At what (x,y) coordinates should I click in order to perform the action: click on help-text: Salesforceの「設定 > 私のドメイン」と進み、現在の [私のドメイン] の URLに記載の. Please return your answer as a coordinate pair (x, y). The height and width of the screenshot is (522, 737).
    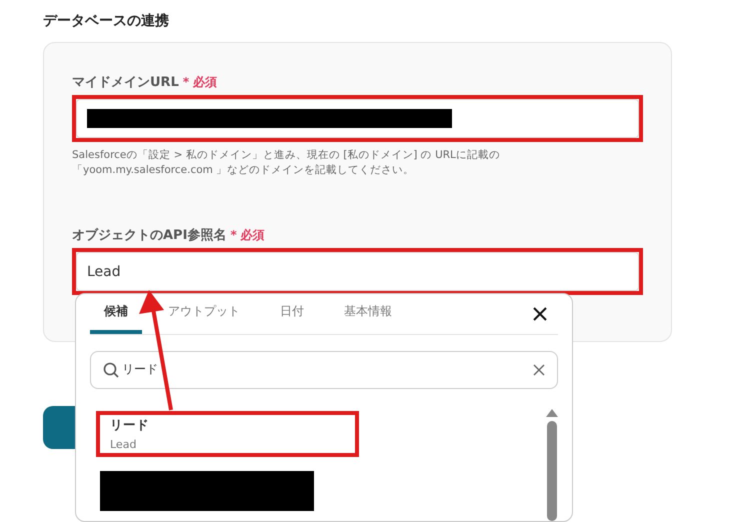
    Looking at the image, I should click on (286, 155).